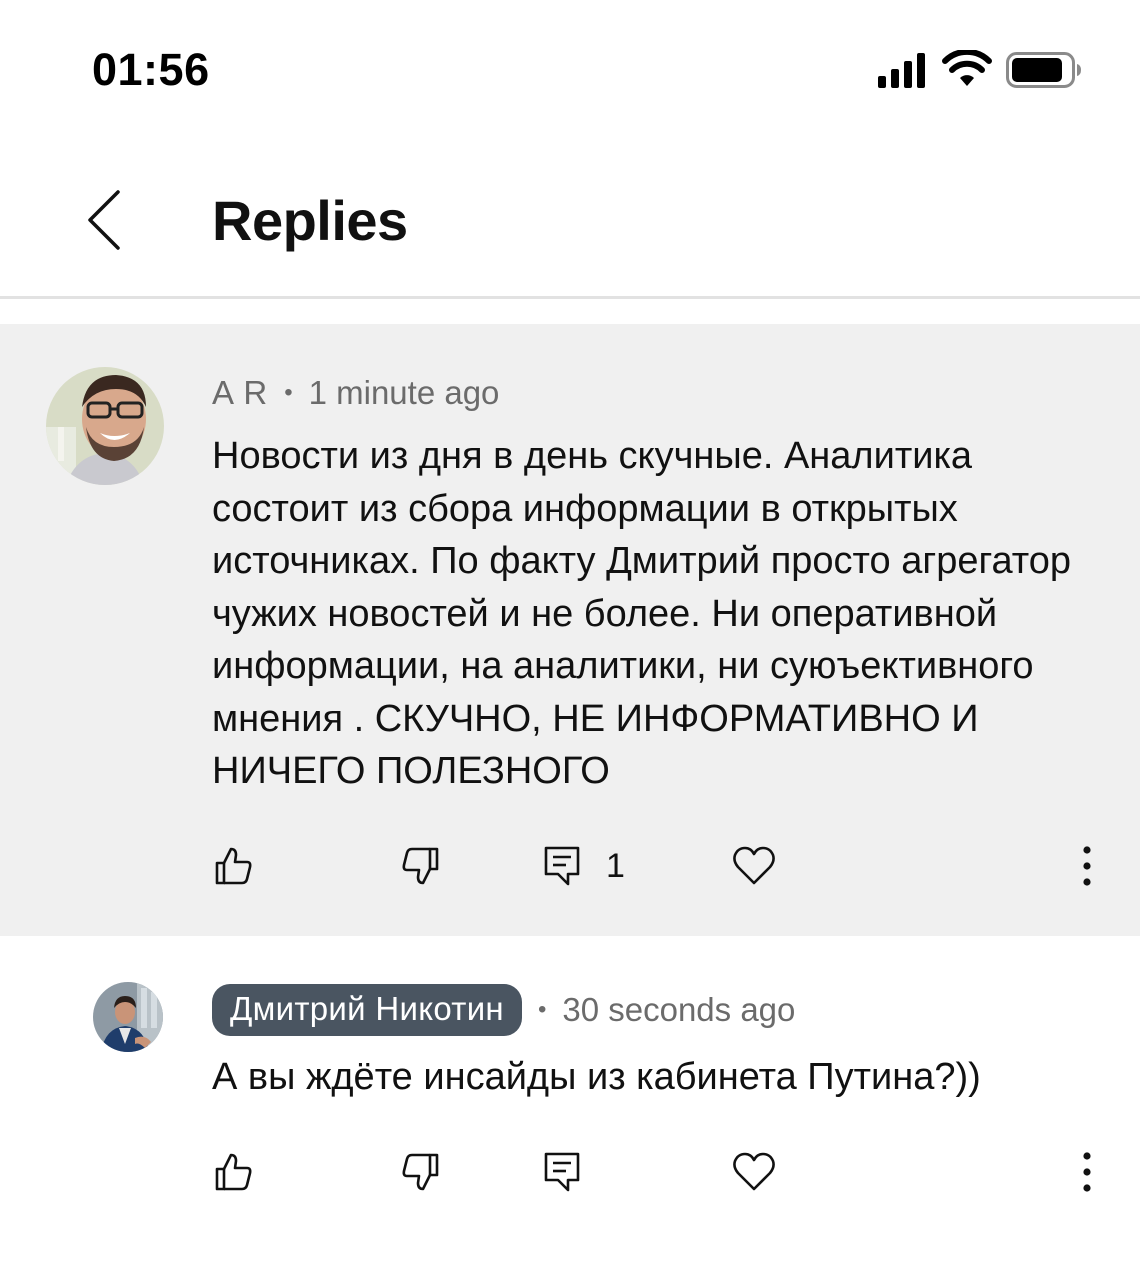  Describe the element at coordinates (596, 1077) in the screenshot. I see `comment-text: А вы ждёте инсайды из кабинета Путина?))` at that location.